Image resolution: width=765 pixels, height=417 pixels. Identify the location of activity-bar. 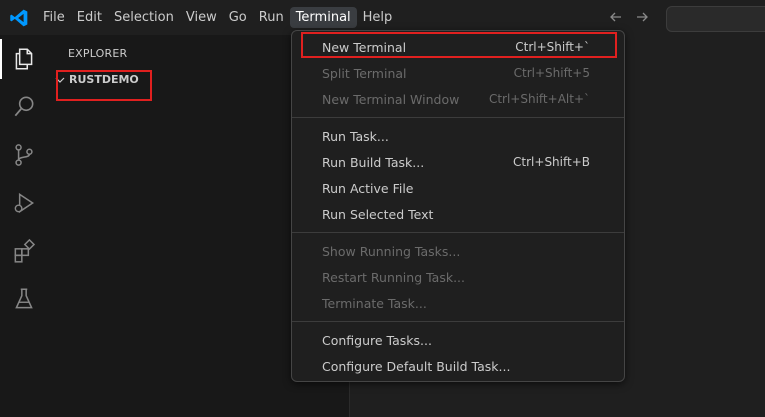
(24, 226).